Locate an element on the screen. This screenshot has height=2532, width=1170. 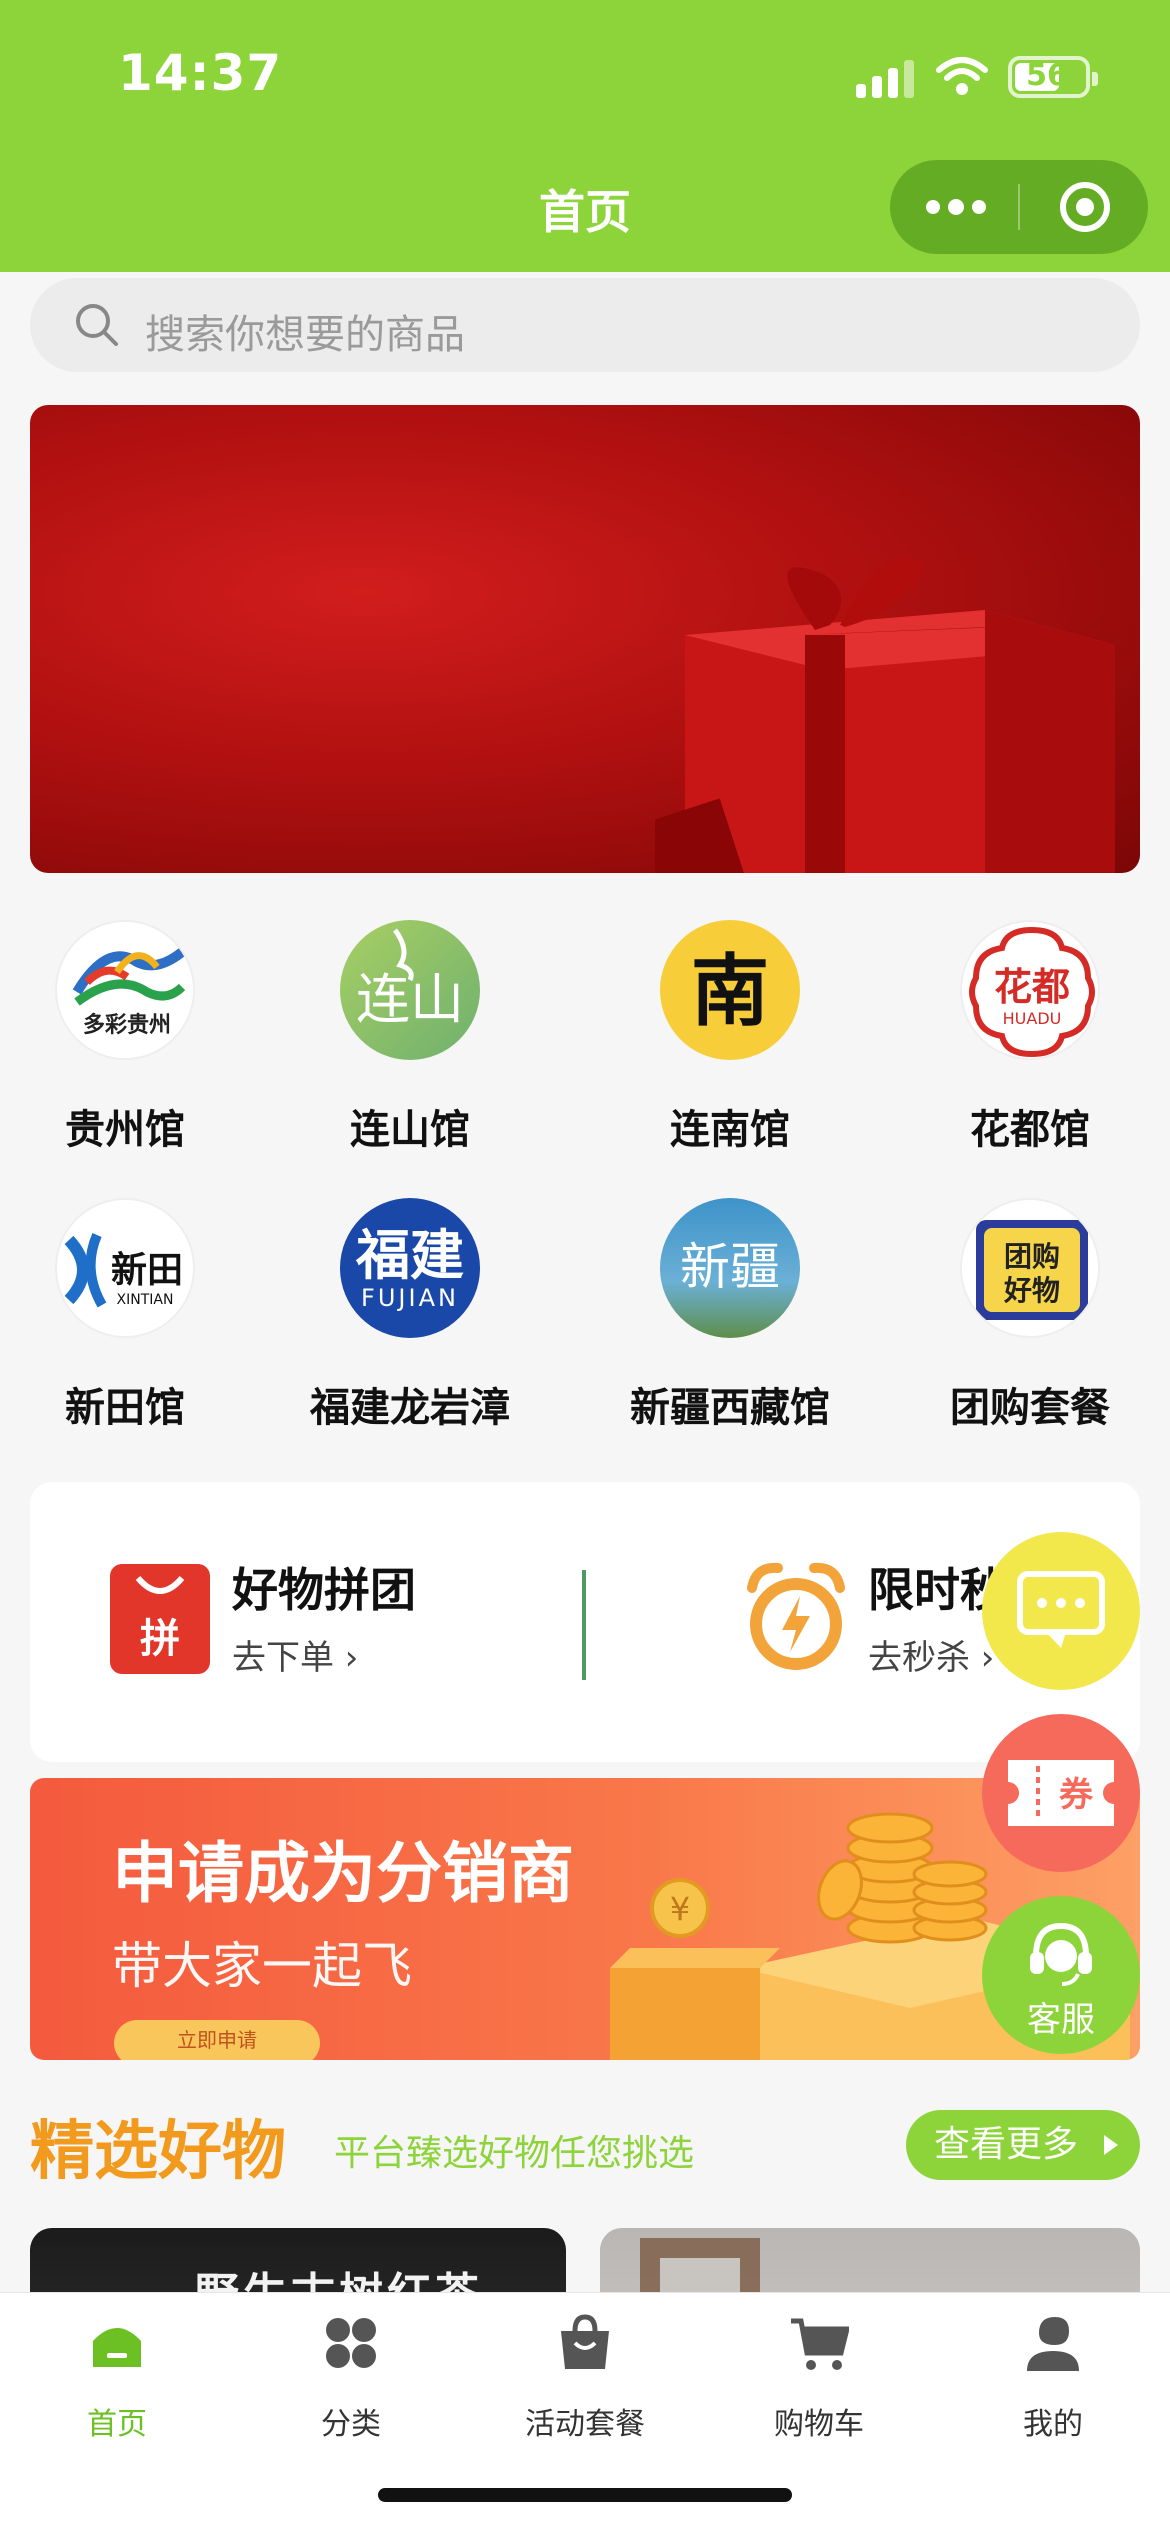
customer-service-button: 客服 is located at coordinates (1061, 1975).